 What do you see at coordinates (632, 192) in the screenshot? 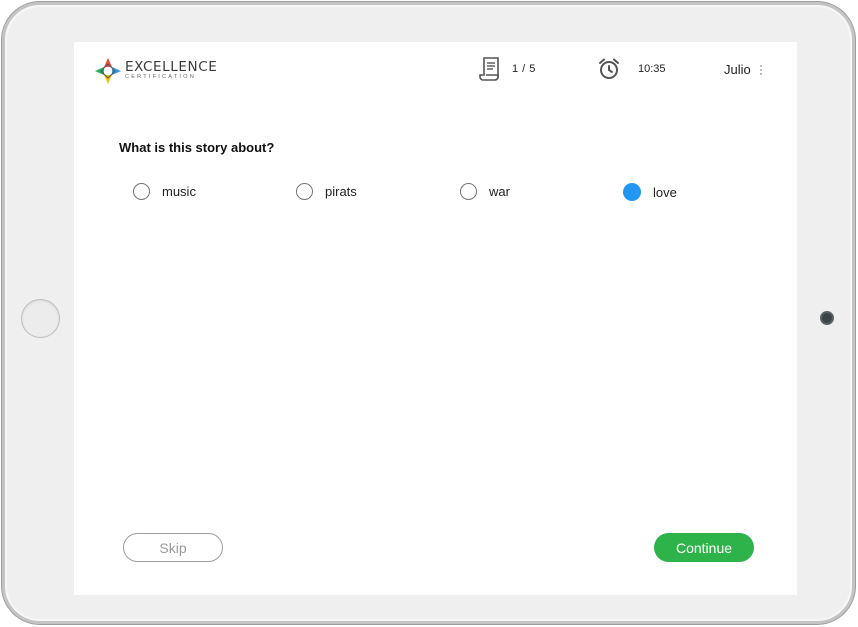
I see `radio-button-selected` at bounding box center [632, 192].